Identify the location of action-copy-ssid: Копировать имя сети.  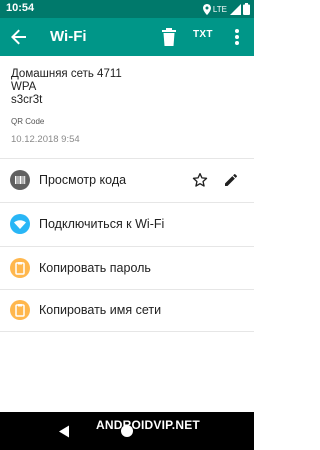
(127, 310).